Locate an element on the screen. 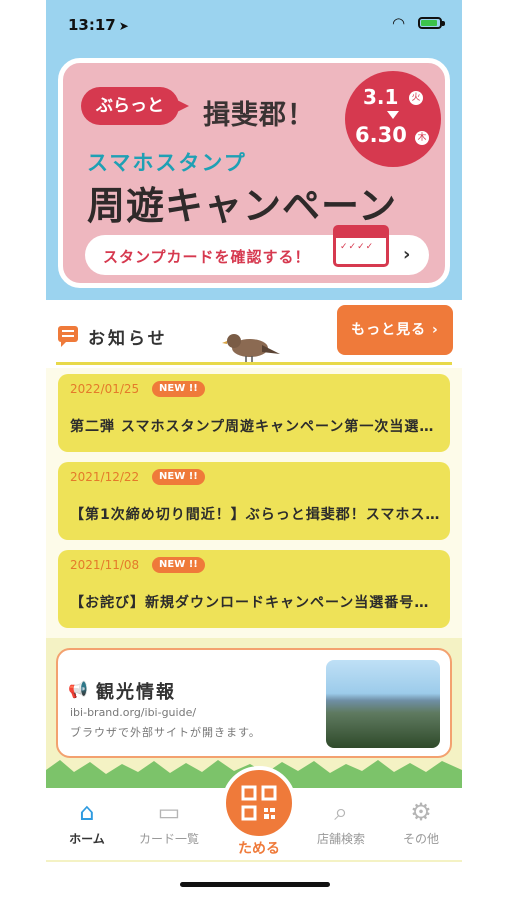  chat-icon is located at coordinates (68, 336).